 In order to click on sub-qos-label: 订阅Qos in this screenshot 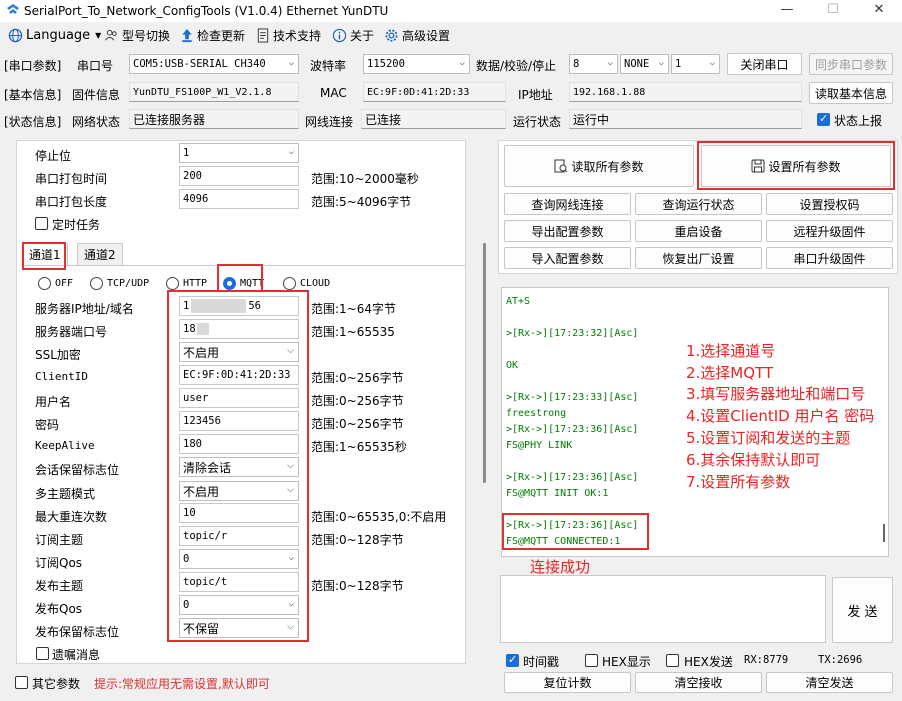, I will do `click(59, 563)`.